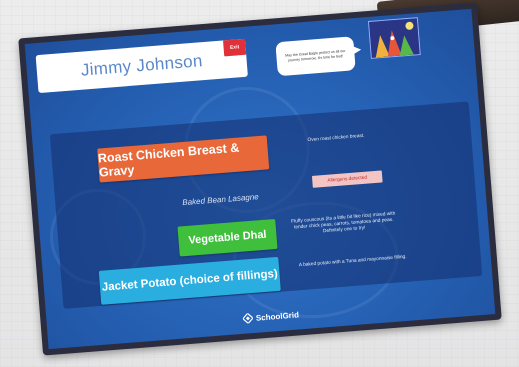  Describe the element at coordinates (277, 316) in the screenshot. I see `brand-name: SchoolGrid` at that location.